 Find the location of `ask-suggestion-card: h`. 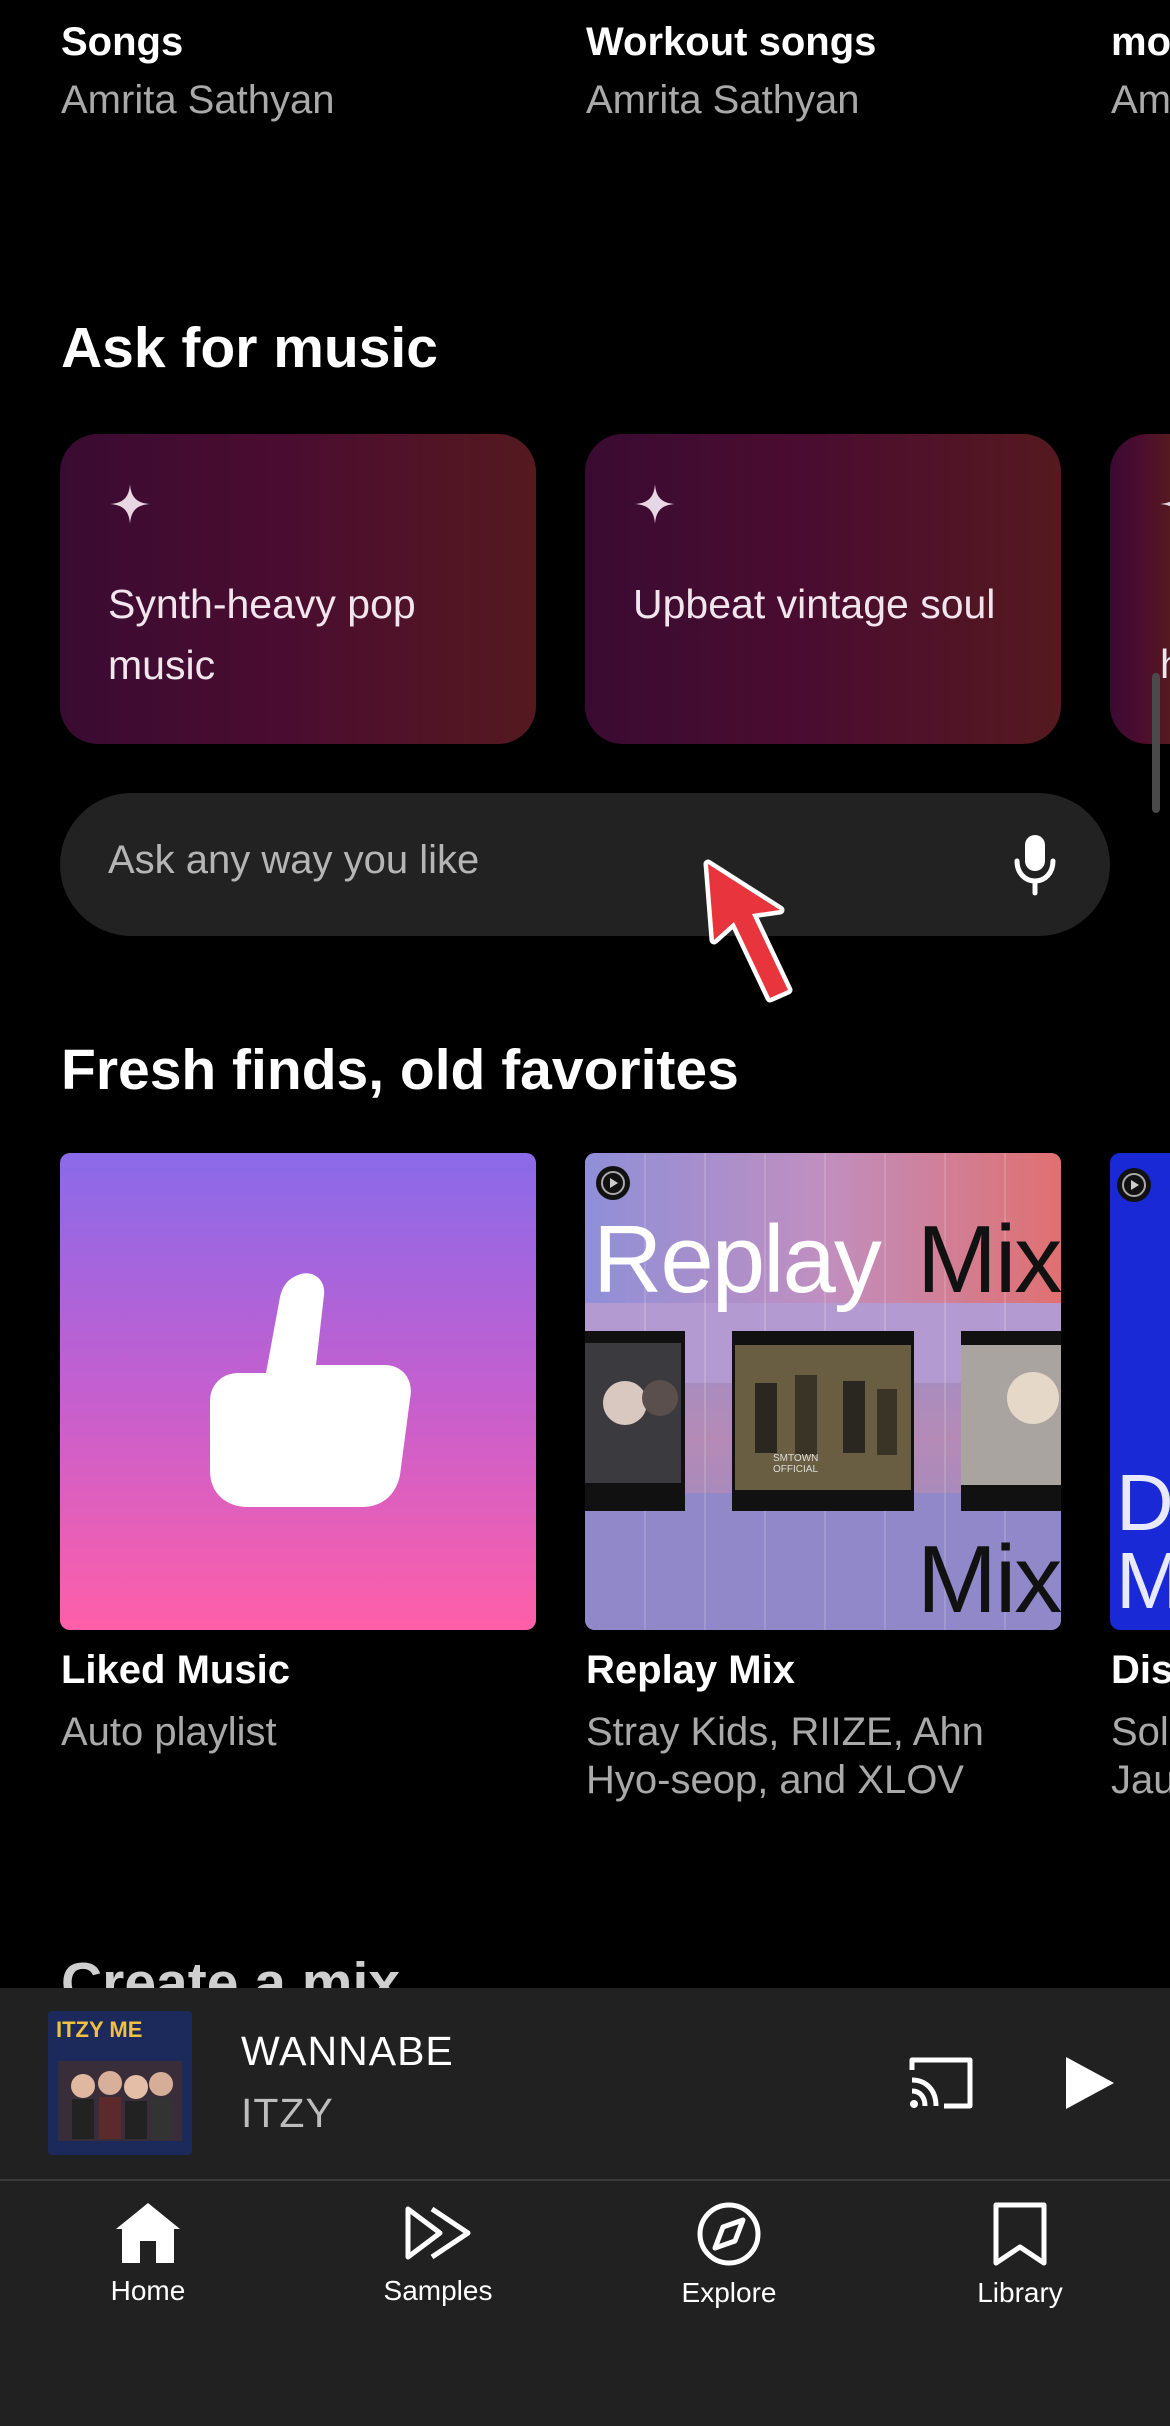

ask-suggestion-card: h is located at coordinates (1140, 589).